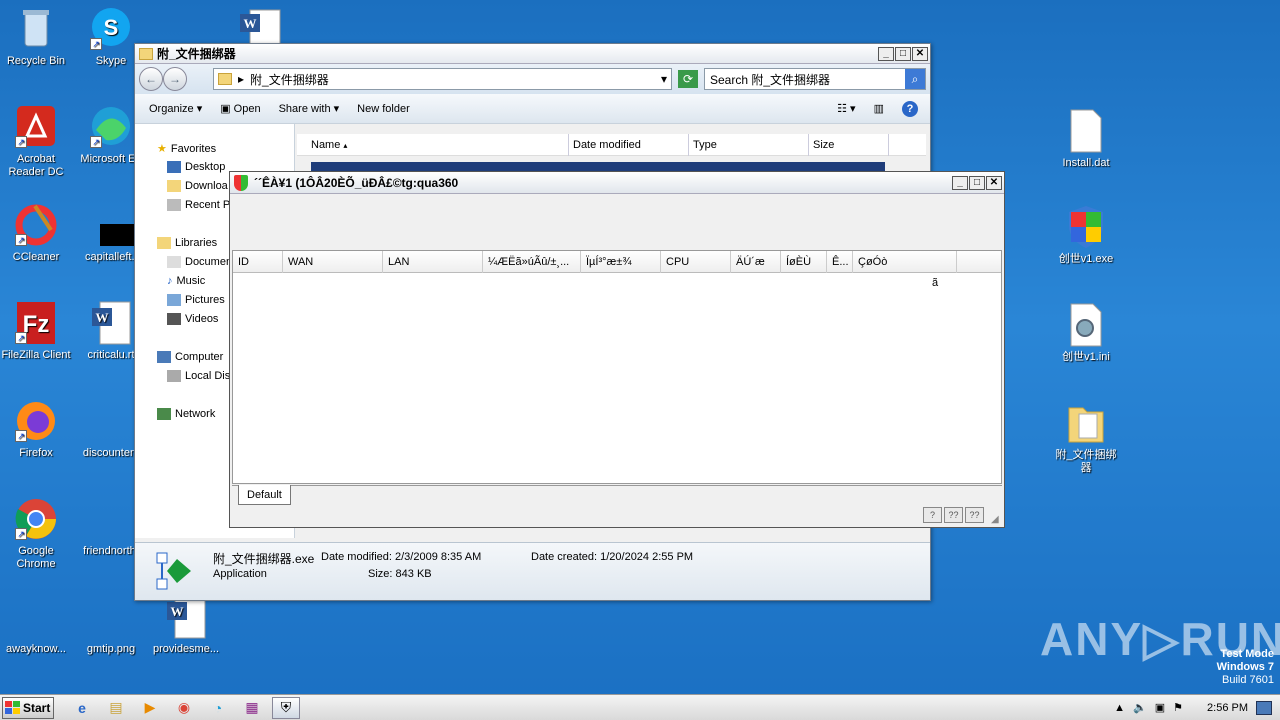 The height and width of the screenshot is (720, 1280). Describe the element at coordinates (197, 186) in the screenshot. I see `nav-downloads: Downloa` at that location.